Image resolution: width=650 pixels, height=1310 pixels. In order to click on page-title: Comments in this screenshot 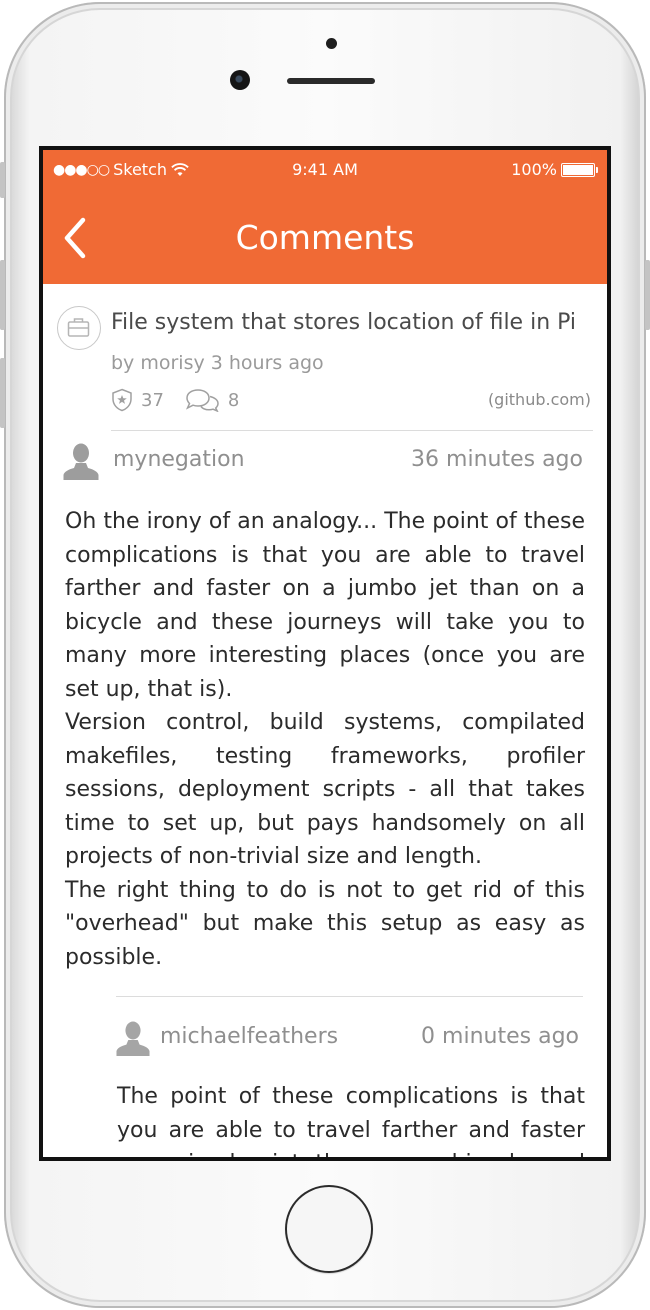, I will do `click(325, 237)`.